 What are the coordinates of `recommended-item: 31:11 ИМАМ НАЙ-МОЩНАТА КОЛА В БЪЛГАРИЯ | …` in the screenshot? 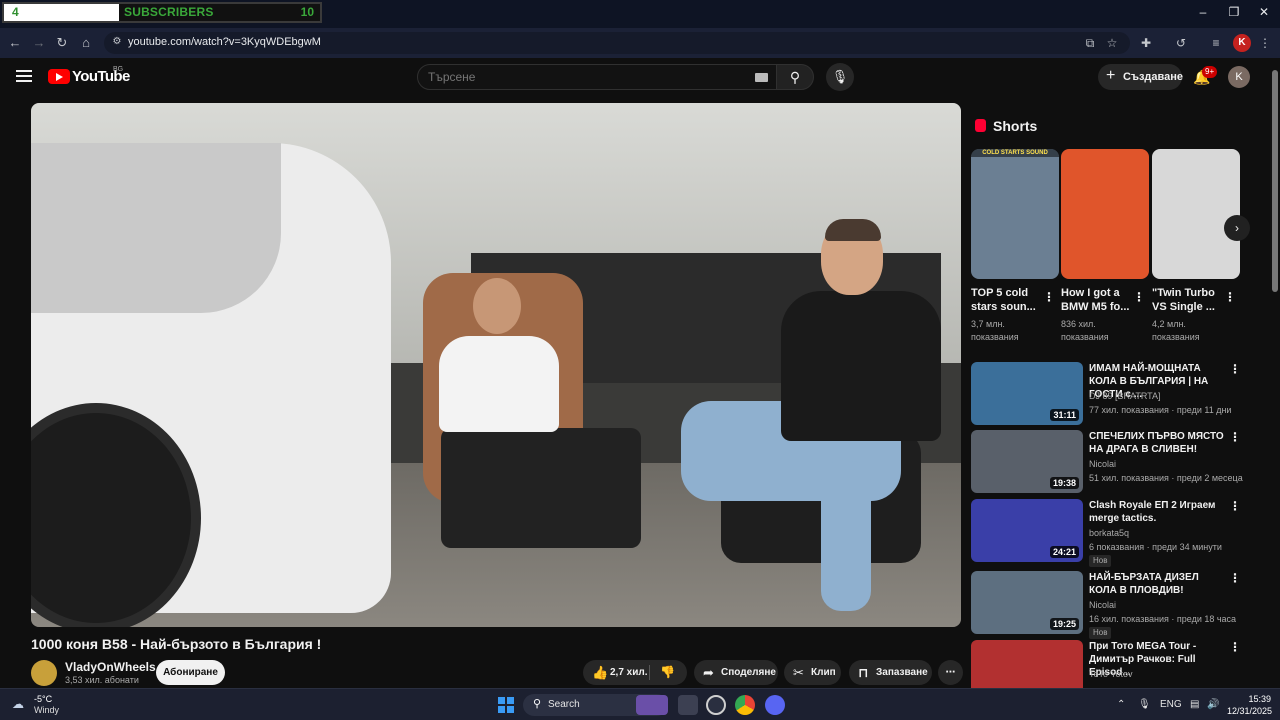 It's located at (1116, 394).